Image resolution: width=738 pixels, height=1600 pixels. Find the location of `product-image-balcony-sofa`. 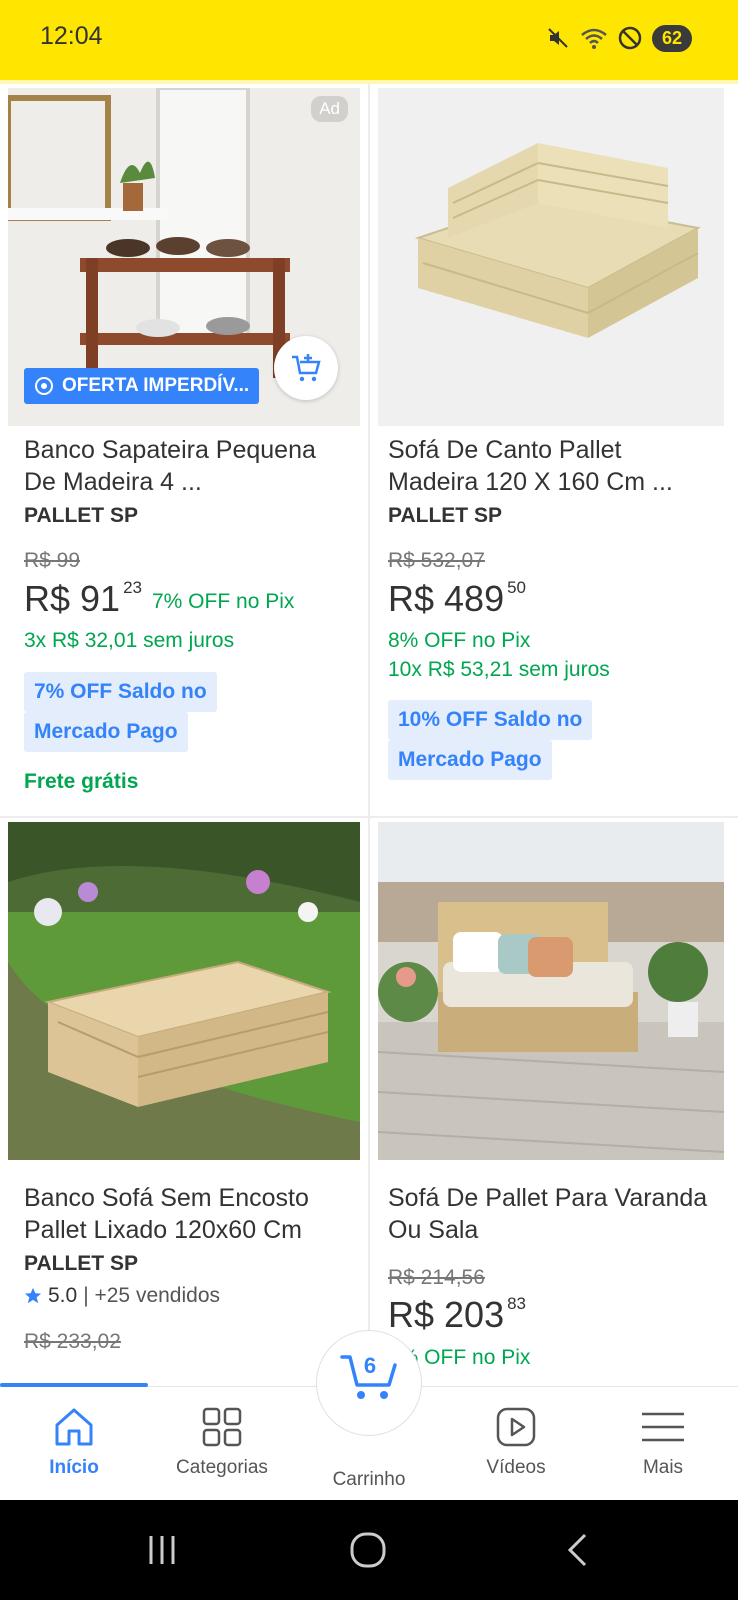

product-image-balcony-sofa is located at coordinates (551, 991).